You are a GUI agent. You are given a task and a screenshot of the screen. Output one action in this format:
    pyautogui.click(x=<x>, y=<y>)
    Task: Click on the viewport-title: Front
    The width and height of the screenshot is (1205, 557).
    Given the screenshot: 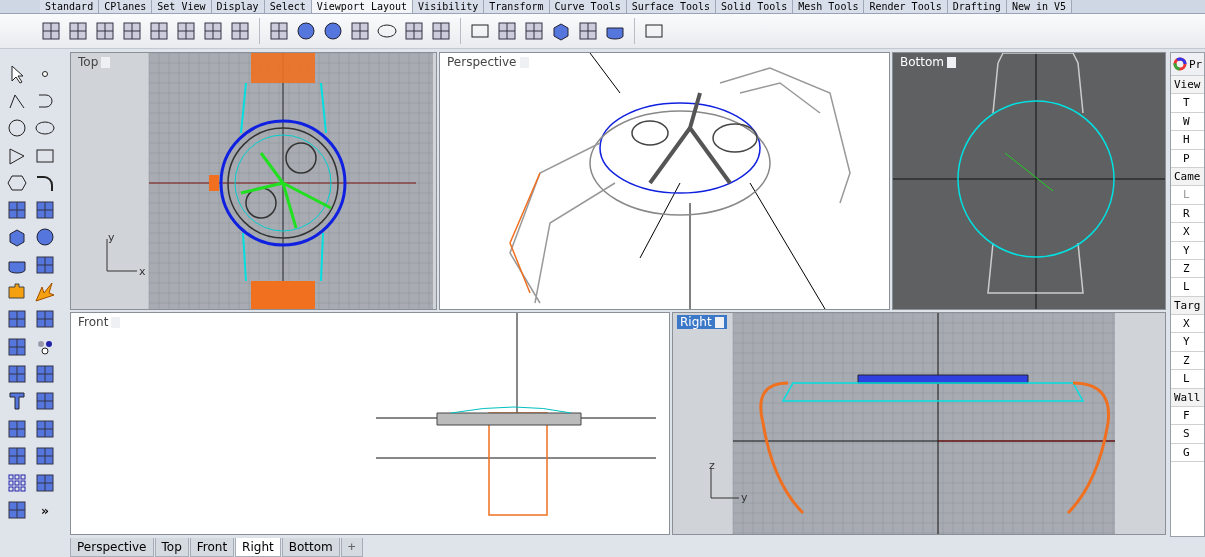 What is the action you would take?
    pyautogui.click(x=99, y=322)
    